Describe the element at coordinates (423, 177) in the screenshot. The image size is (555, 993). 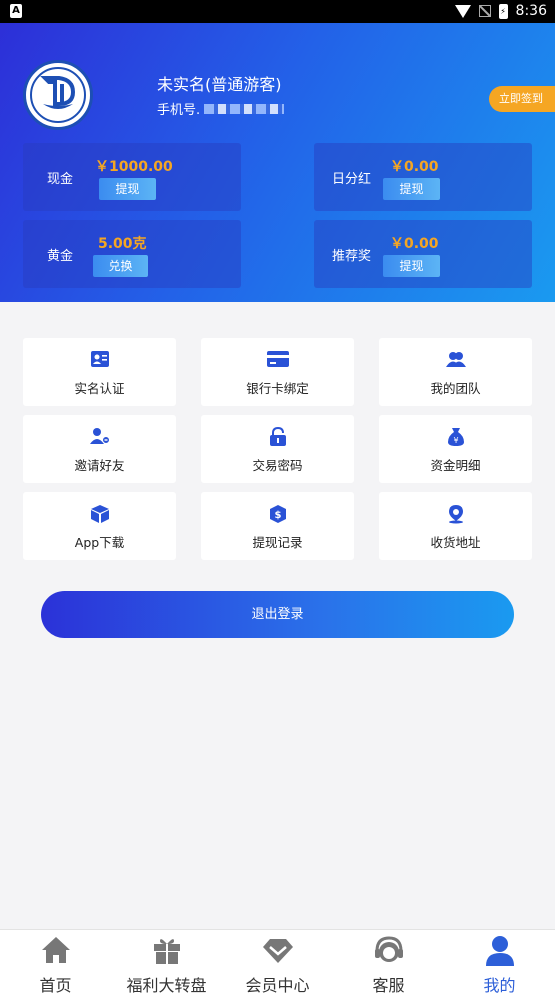
I see `daily-dividend-card: 日分红 ￥0.00 提现` at that location.